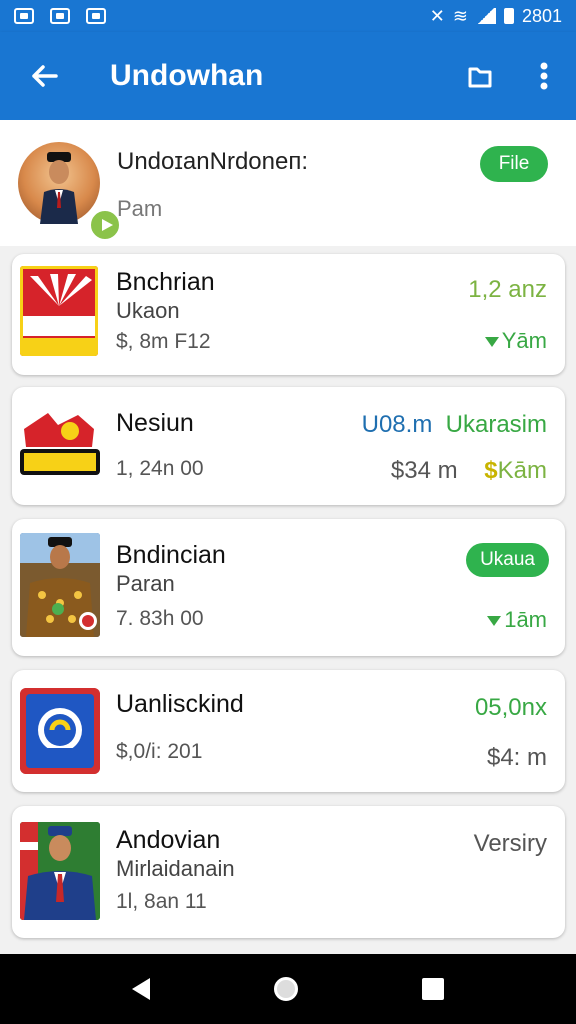 This screenshot has height=1024, width=576. What do you see at coordinates (288, 183) in the screenshot?
I see `profile-header` at bounding box center [288, 183].